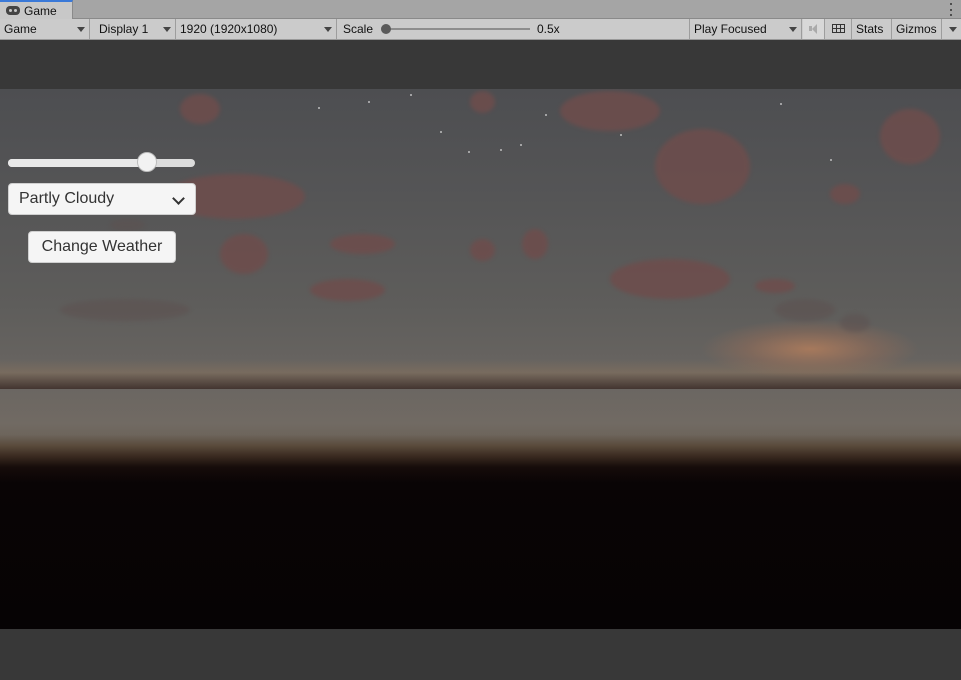 The image size is (961, 680). I want to click on display-label: Display 1, so click(124, 29).